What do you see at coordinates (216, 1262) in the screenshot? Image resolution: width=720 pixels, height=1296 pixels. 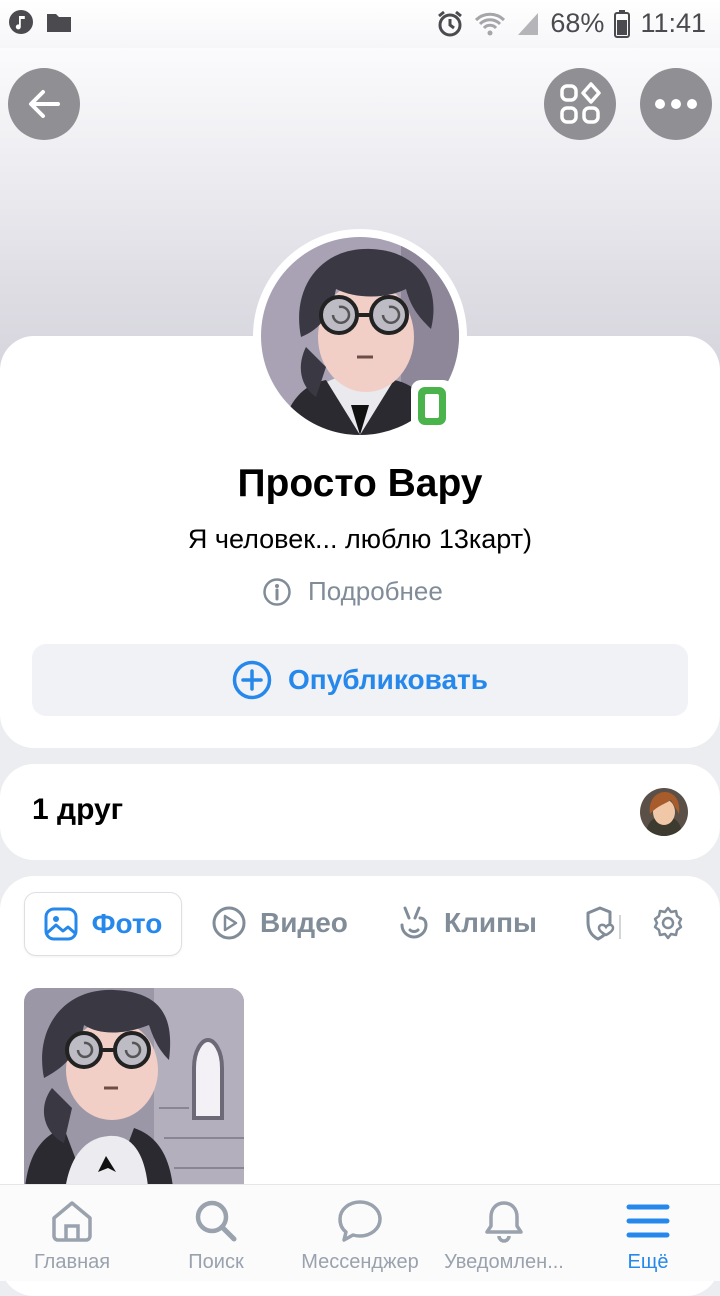 I see `nav-search-label: Поиск` at bounding box center [216, 1262].